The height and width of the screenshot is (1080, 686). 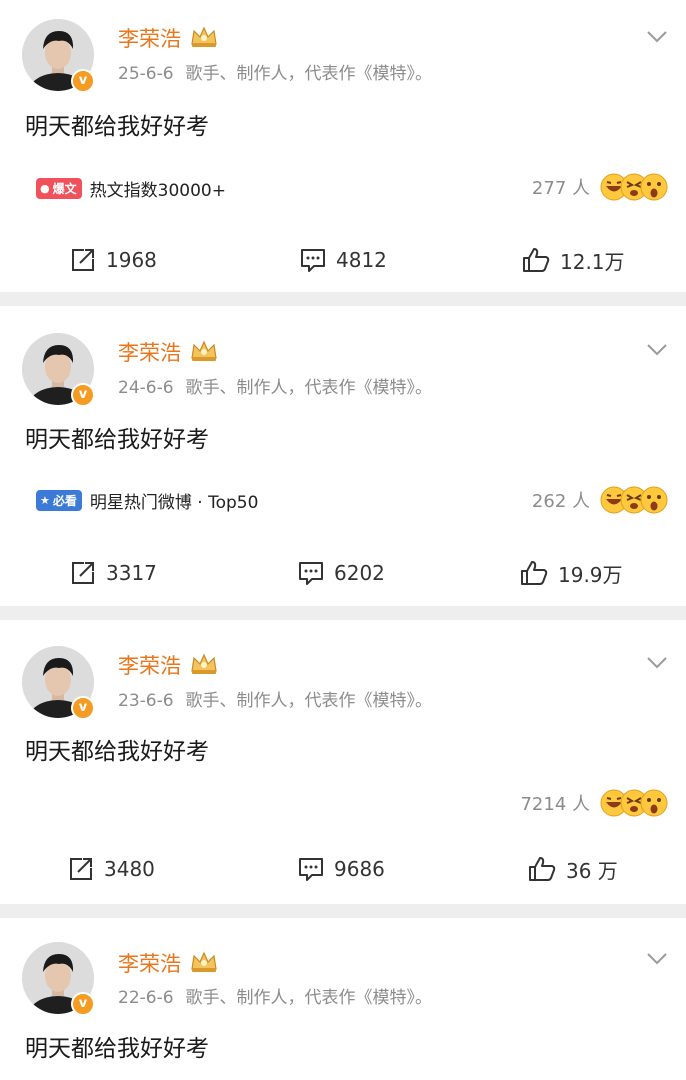 I want to click on reaction-count: 7214 人, so click(x=555, y=804).